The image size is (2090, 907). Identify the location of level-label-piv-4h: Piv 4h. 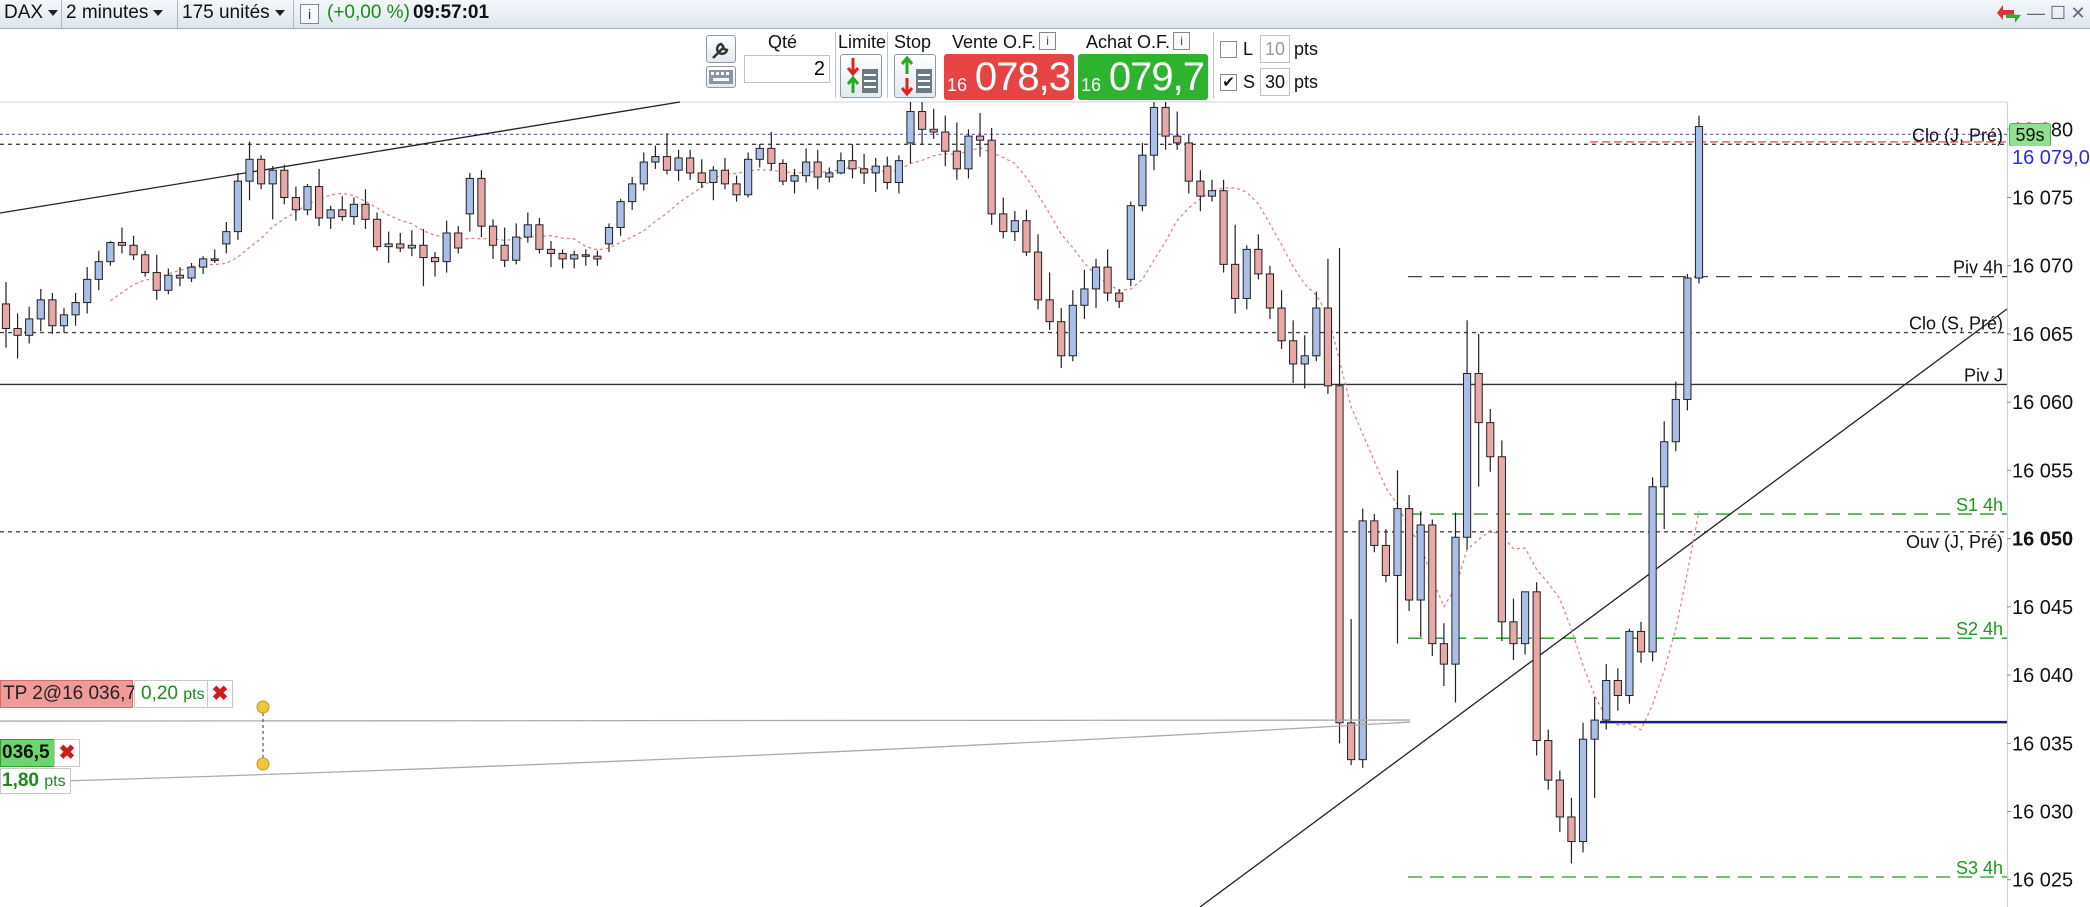
(1978, 268).